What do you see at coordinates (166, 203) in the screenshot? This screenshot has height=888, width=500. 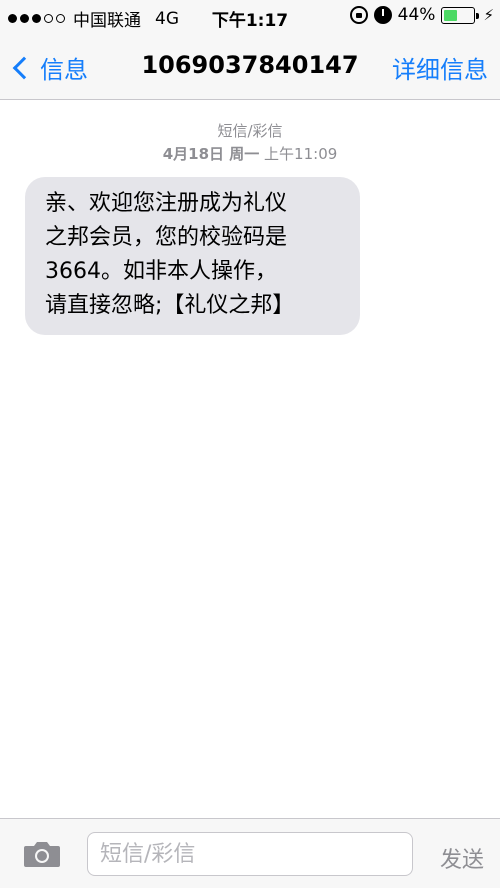 I see `message-line: 亲、欢迎您注册成为礼仪` at bounding box center [166, 203].